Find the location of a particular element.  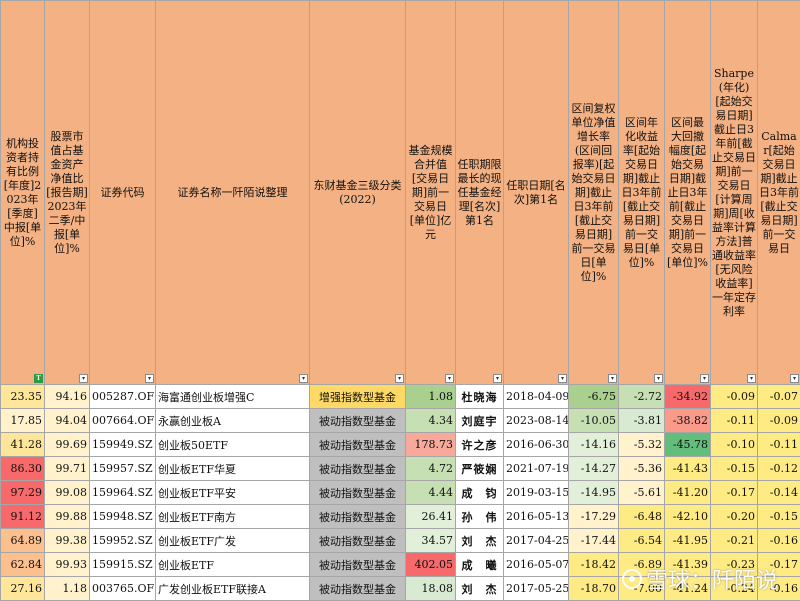

cell-fund-category: 增强指数型基金 is located at coordinates (357, 396).